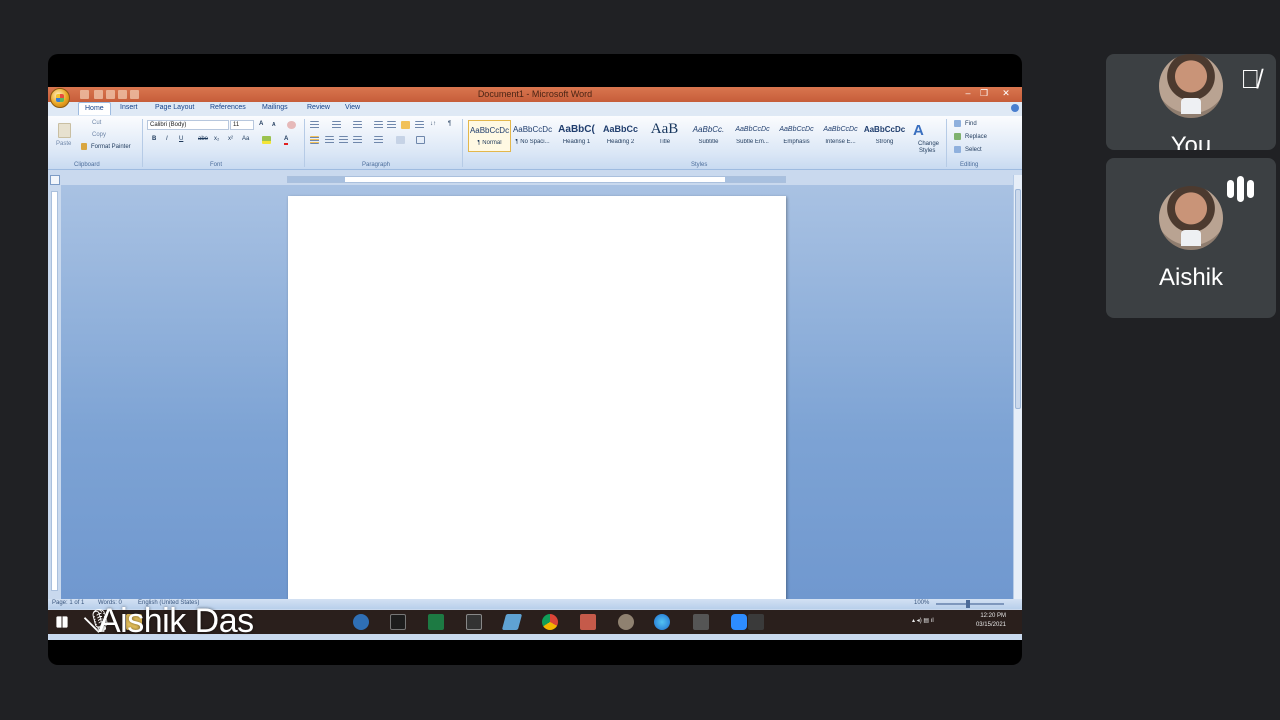 The width and height of the screenshot is (1280, 720). What do you see at coordinates (188, 125) in the screenshot?
I see `font-name-combo: Calibri (Body)` at bounding box center [188, 125].